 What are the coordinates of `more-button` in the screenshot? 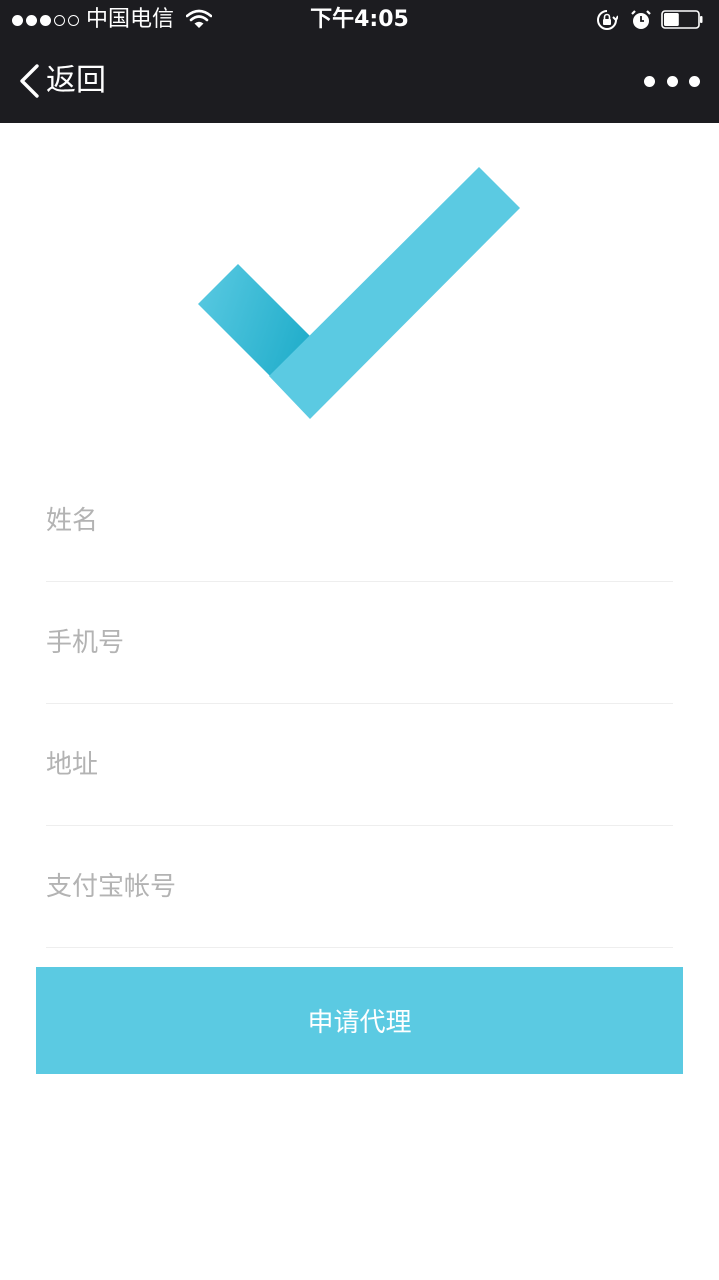 It's located at (672, 81).